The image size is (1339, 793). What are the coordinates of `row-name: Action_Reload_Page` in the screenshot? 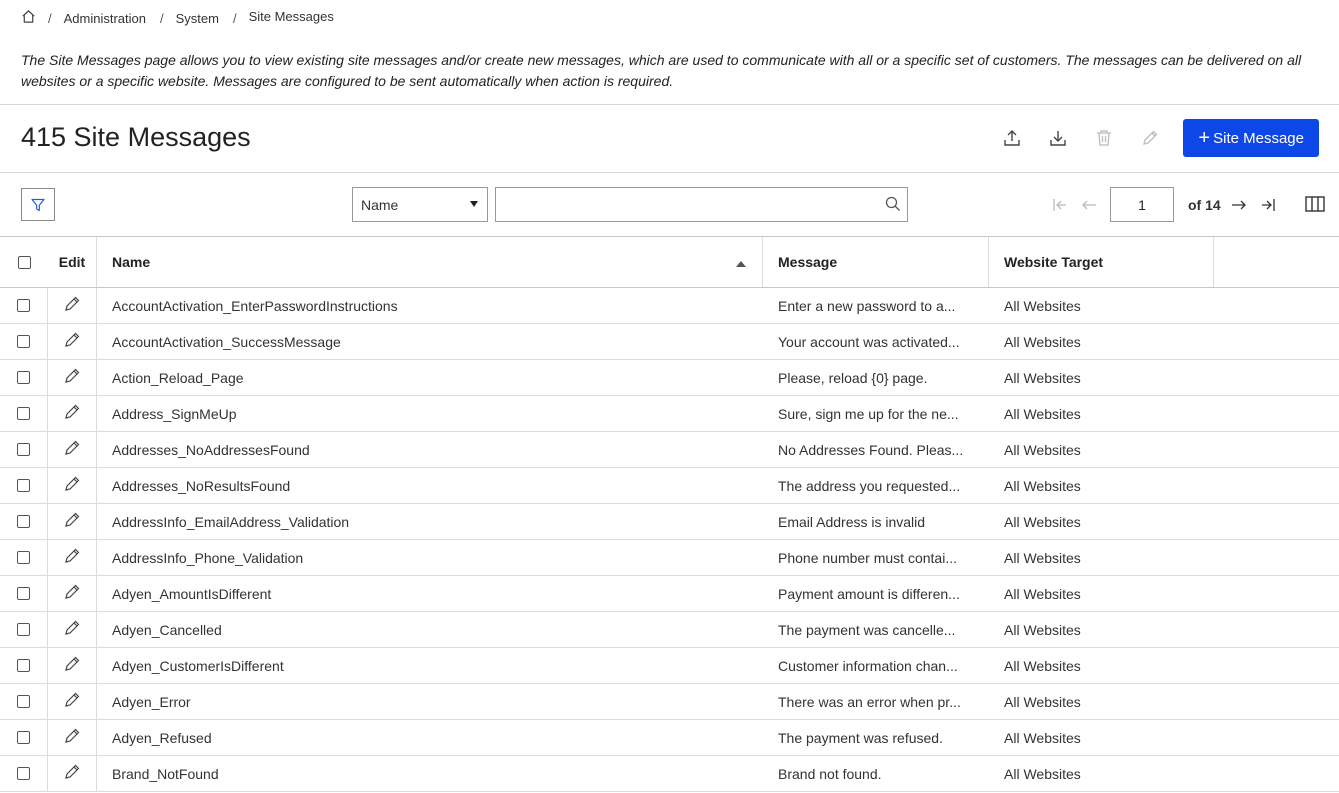 It's located at (178, 377).